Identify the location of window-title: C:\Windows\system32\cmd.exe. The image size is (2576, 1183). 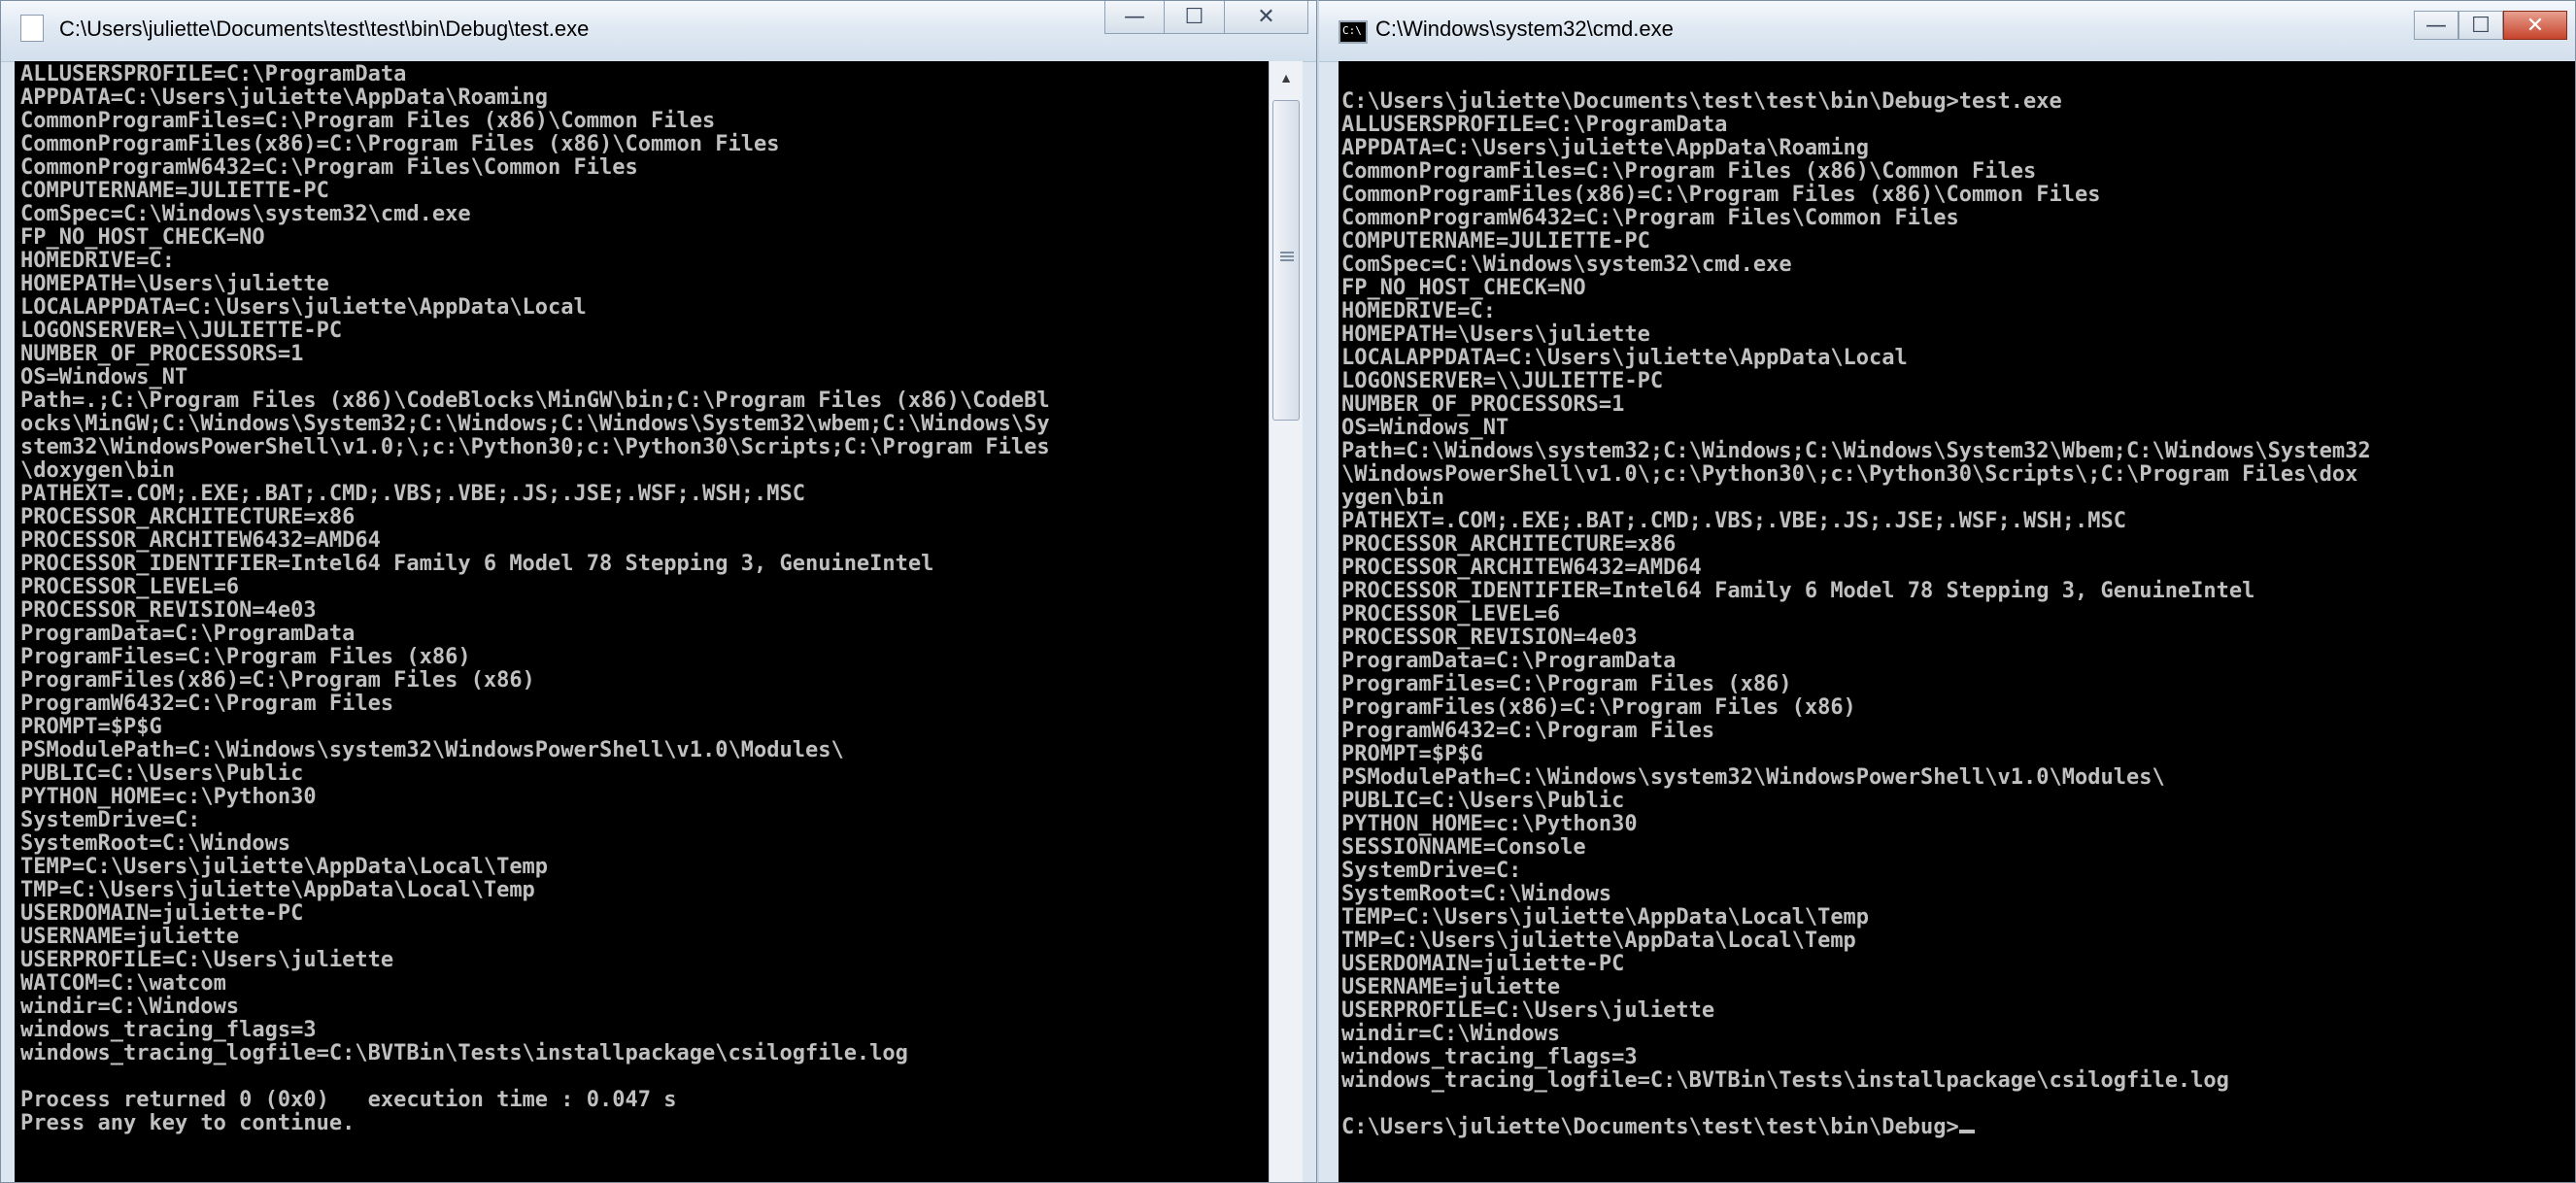
(1524, 29).